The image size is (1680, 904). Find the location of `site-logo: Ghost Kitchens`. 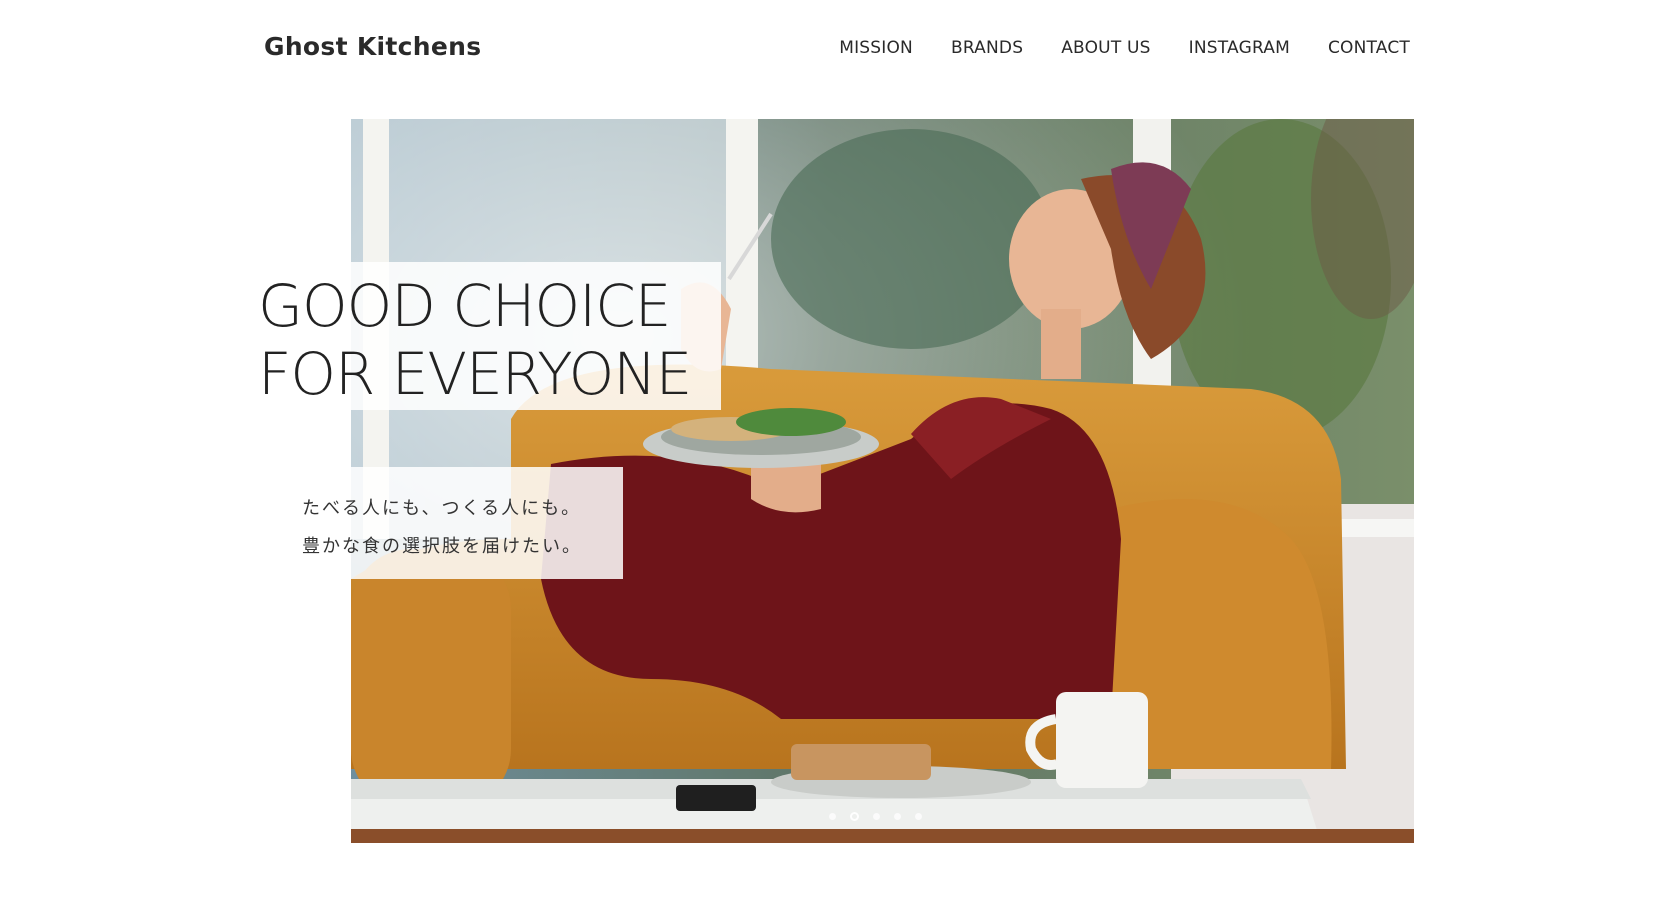

site-logo: Ghost Kitchens is located at coordinates (372, 46).